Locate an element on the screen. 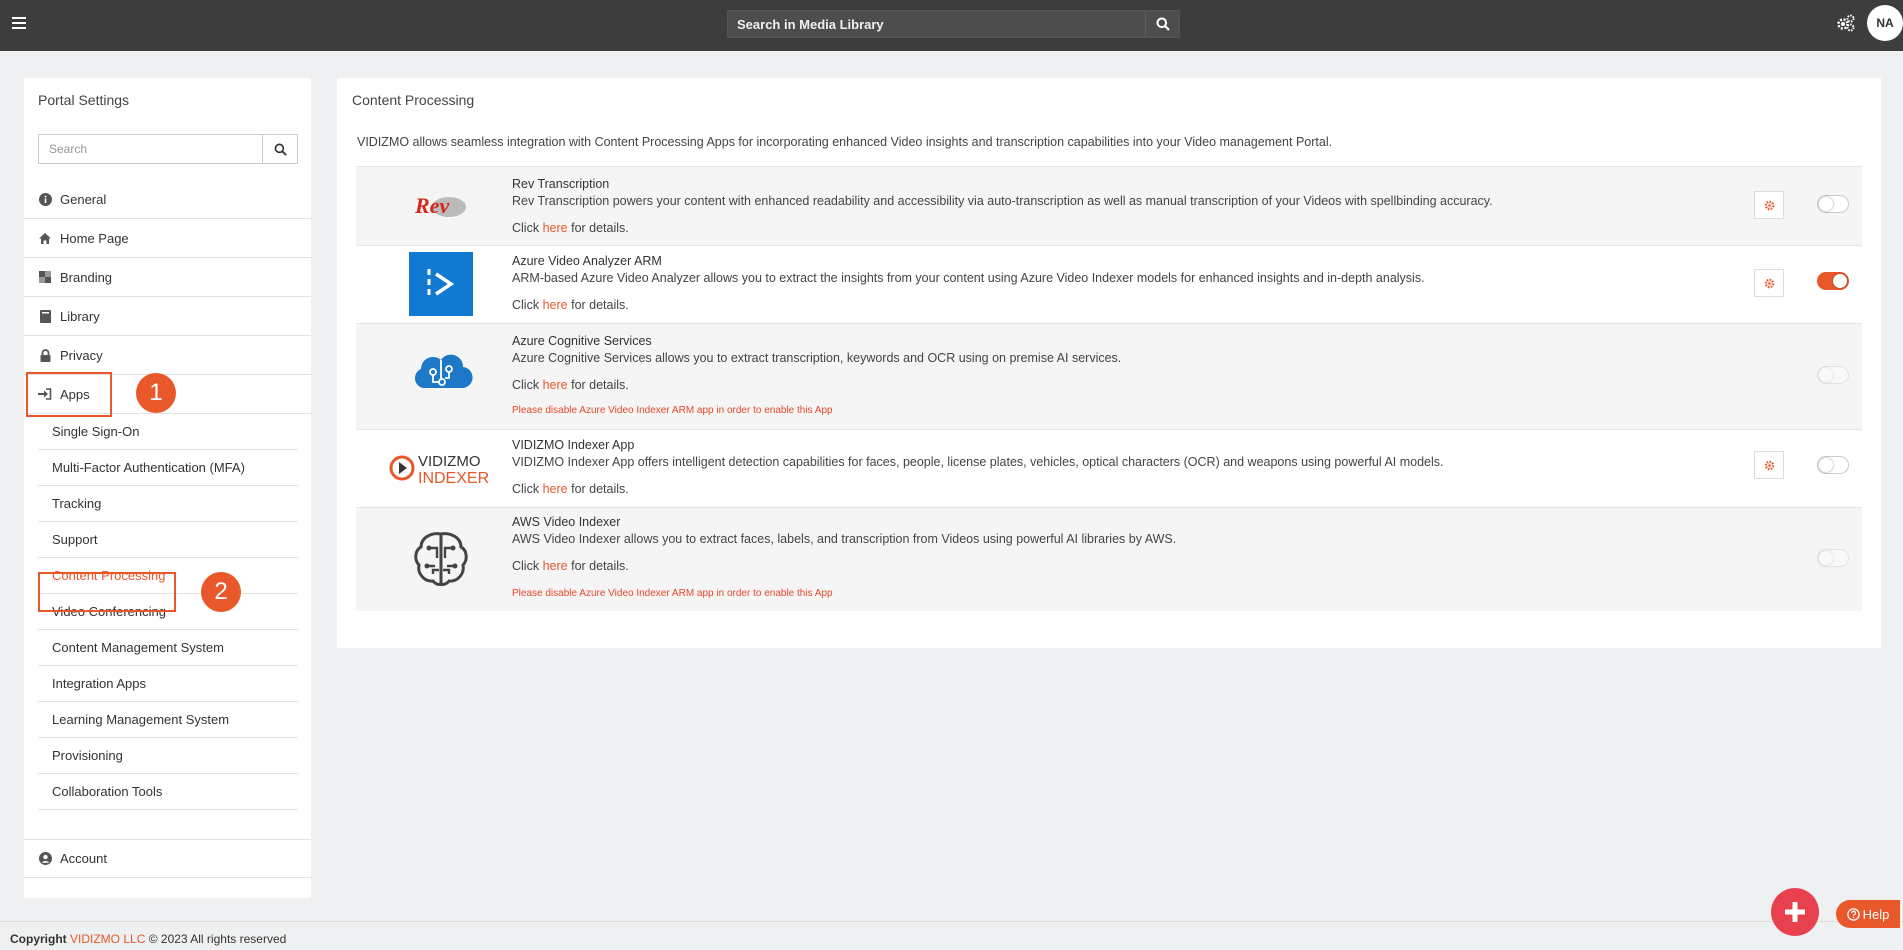  sidebar-item-label: Library is located at coordinates (80, 316).